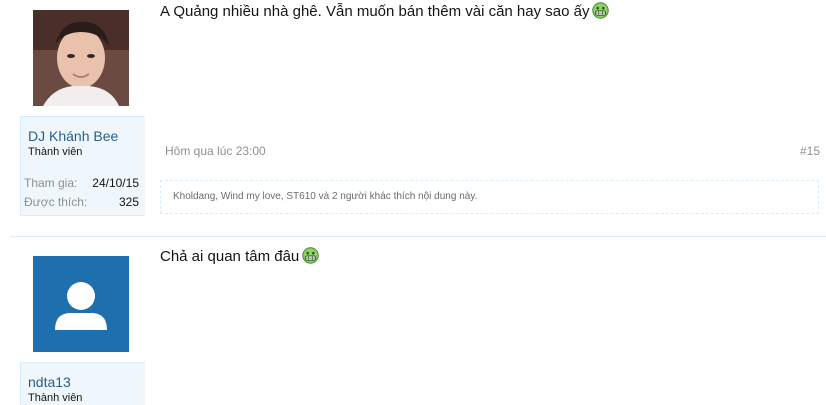 The width and height of the screenshot is (826, 405). I want to click on message-text: Chả ai quan tâm đâu, so click(230, 256).